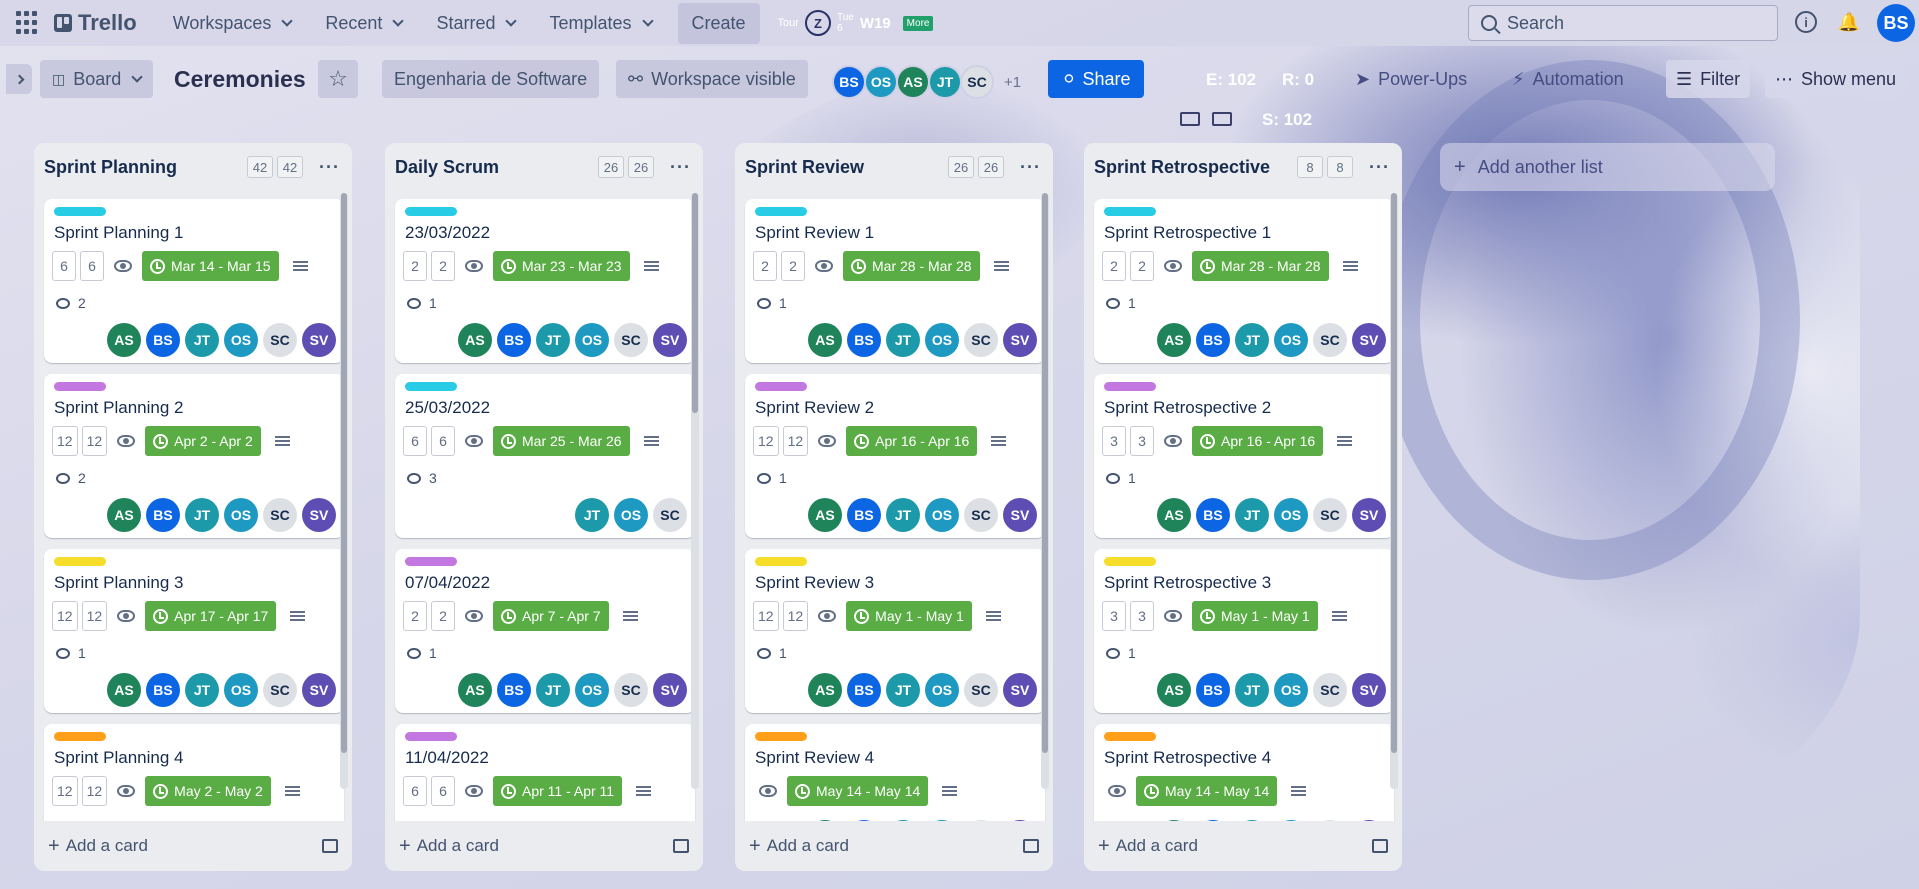  What do you see at coordinates (1030, 167) in the screenshot?
I see `list-menu-icon: ···` at bounding box center [1030, 167].